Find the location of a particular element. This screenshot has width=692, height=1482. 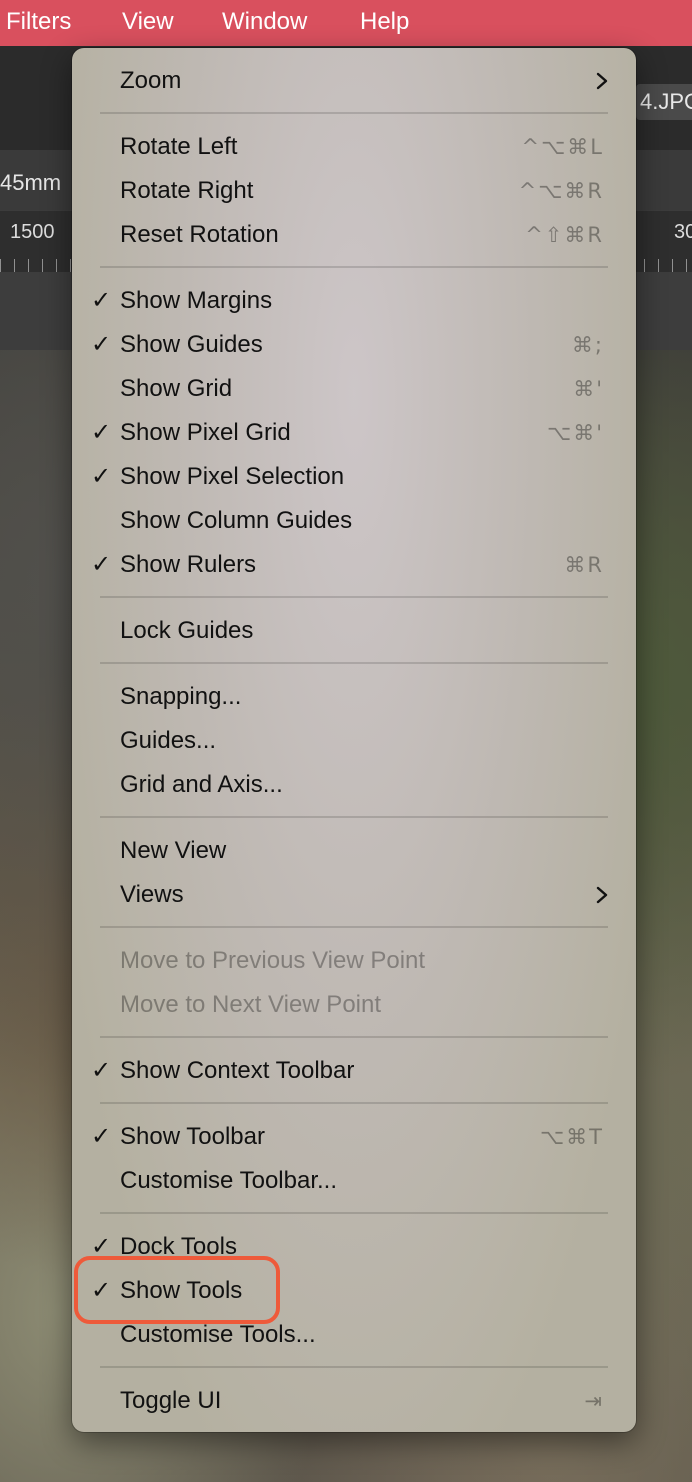

shortcut-label: ^⌥⌘R is located at coordinates (561, 191).